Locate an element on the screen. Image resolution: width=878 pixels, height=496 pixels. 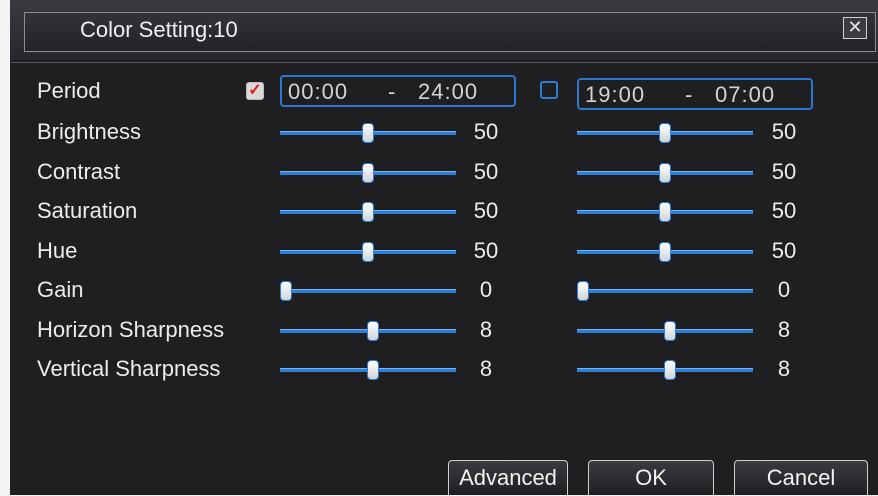
dialog-title: Color Setting:10 is located at coordinates (159, 29).